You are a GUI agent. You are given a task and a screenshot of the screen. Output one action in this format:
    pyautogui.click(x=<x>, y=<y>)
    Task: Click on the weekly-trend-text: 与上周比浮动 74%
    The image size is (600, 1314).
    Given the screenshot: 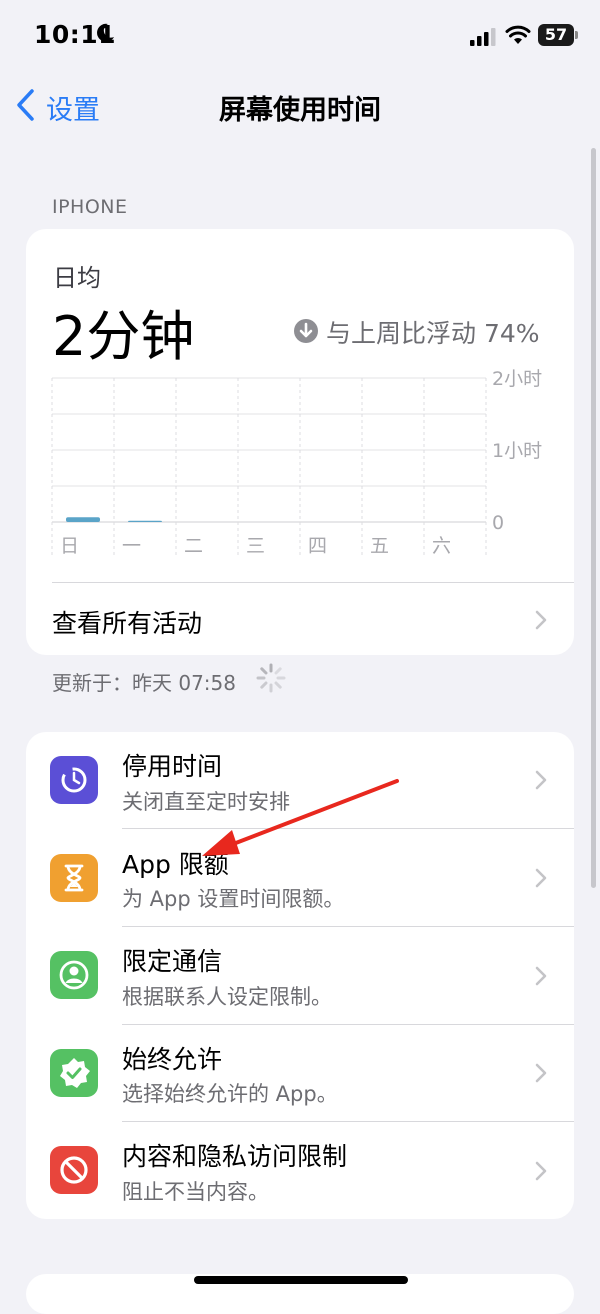 What is the action you would take?
    pyautogui.click(x=433, y=333)
    